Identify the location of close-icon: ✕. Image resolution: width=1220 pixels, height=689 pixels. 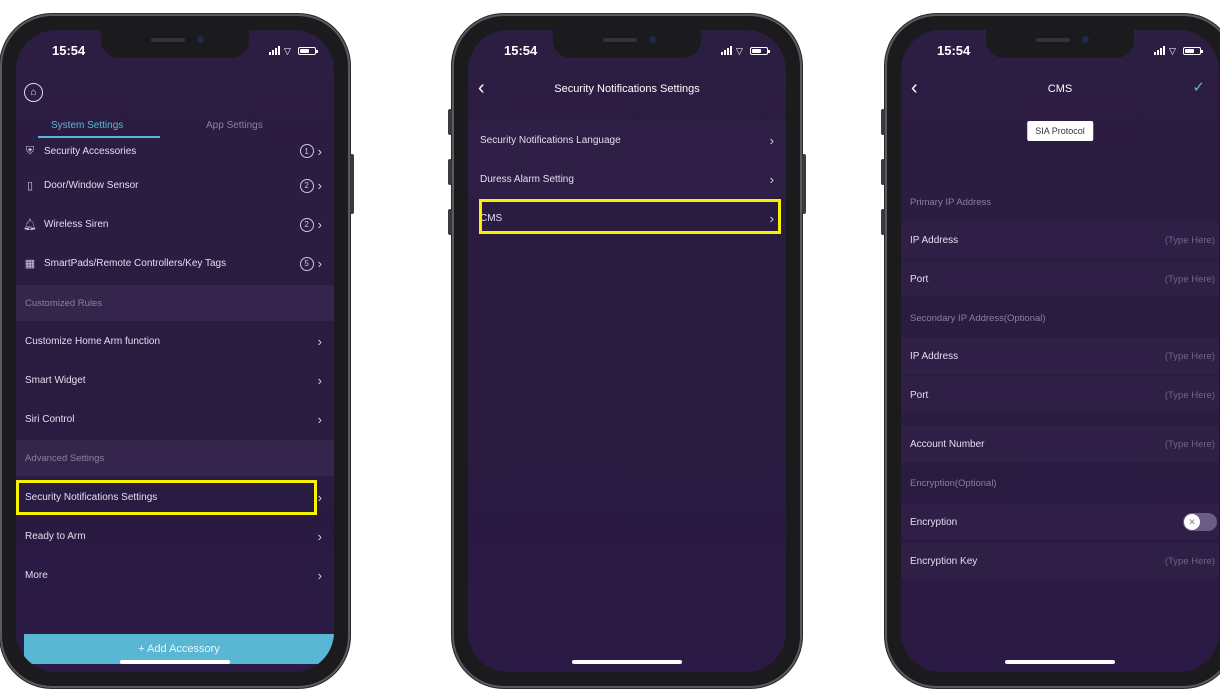
(1192, 522).